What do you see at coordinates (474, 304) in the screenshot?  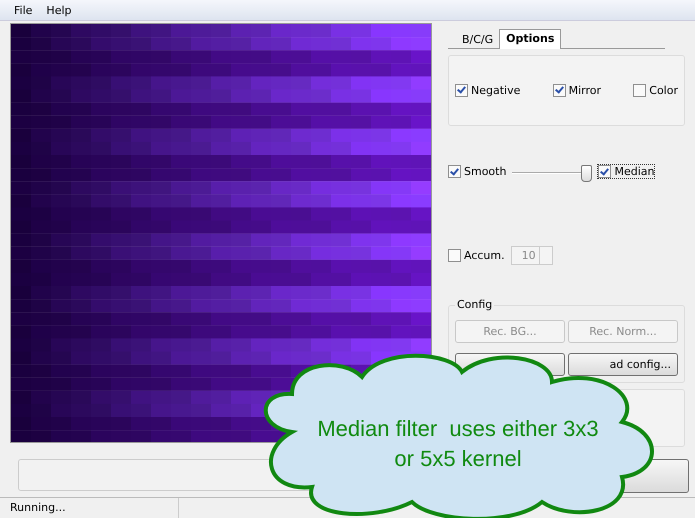 I see `group-title: Config` at bounding box center [474, 304].